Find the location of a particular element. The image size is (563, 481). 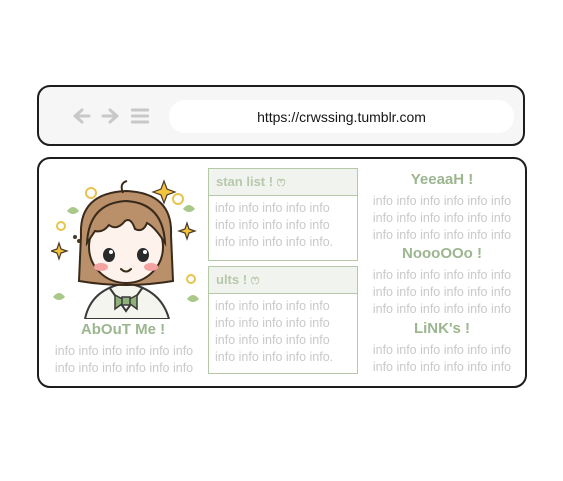

url-bar: https://crwssing.tumblr.com is located at coordinates (341, 116).